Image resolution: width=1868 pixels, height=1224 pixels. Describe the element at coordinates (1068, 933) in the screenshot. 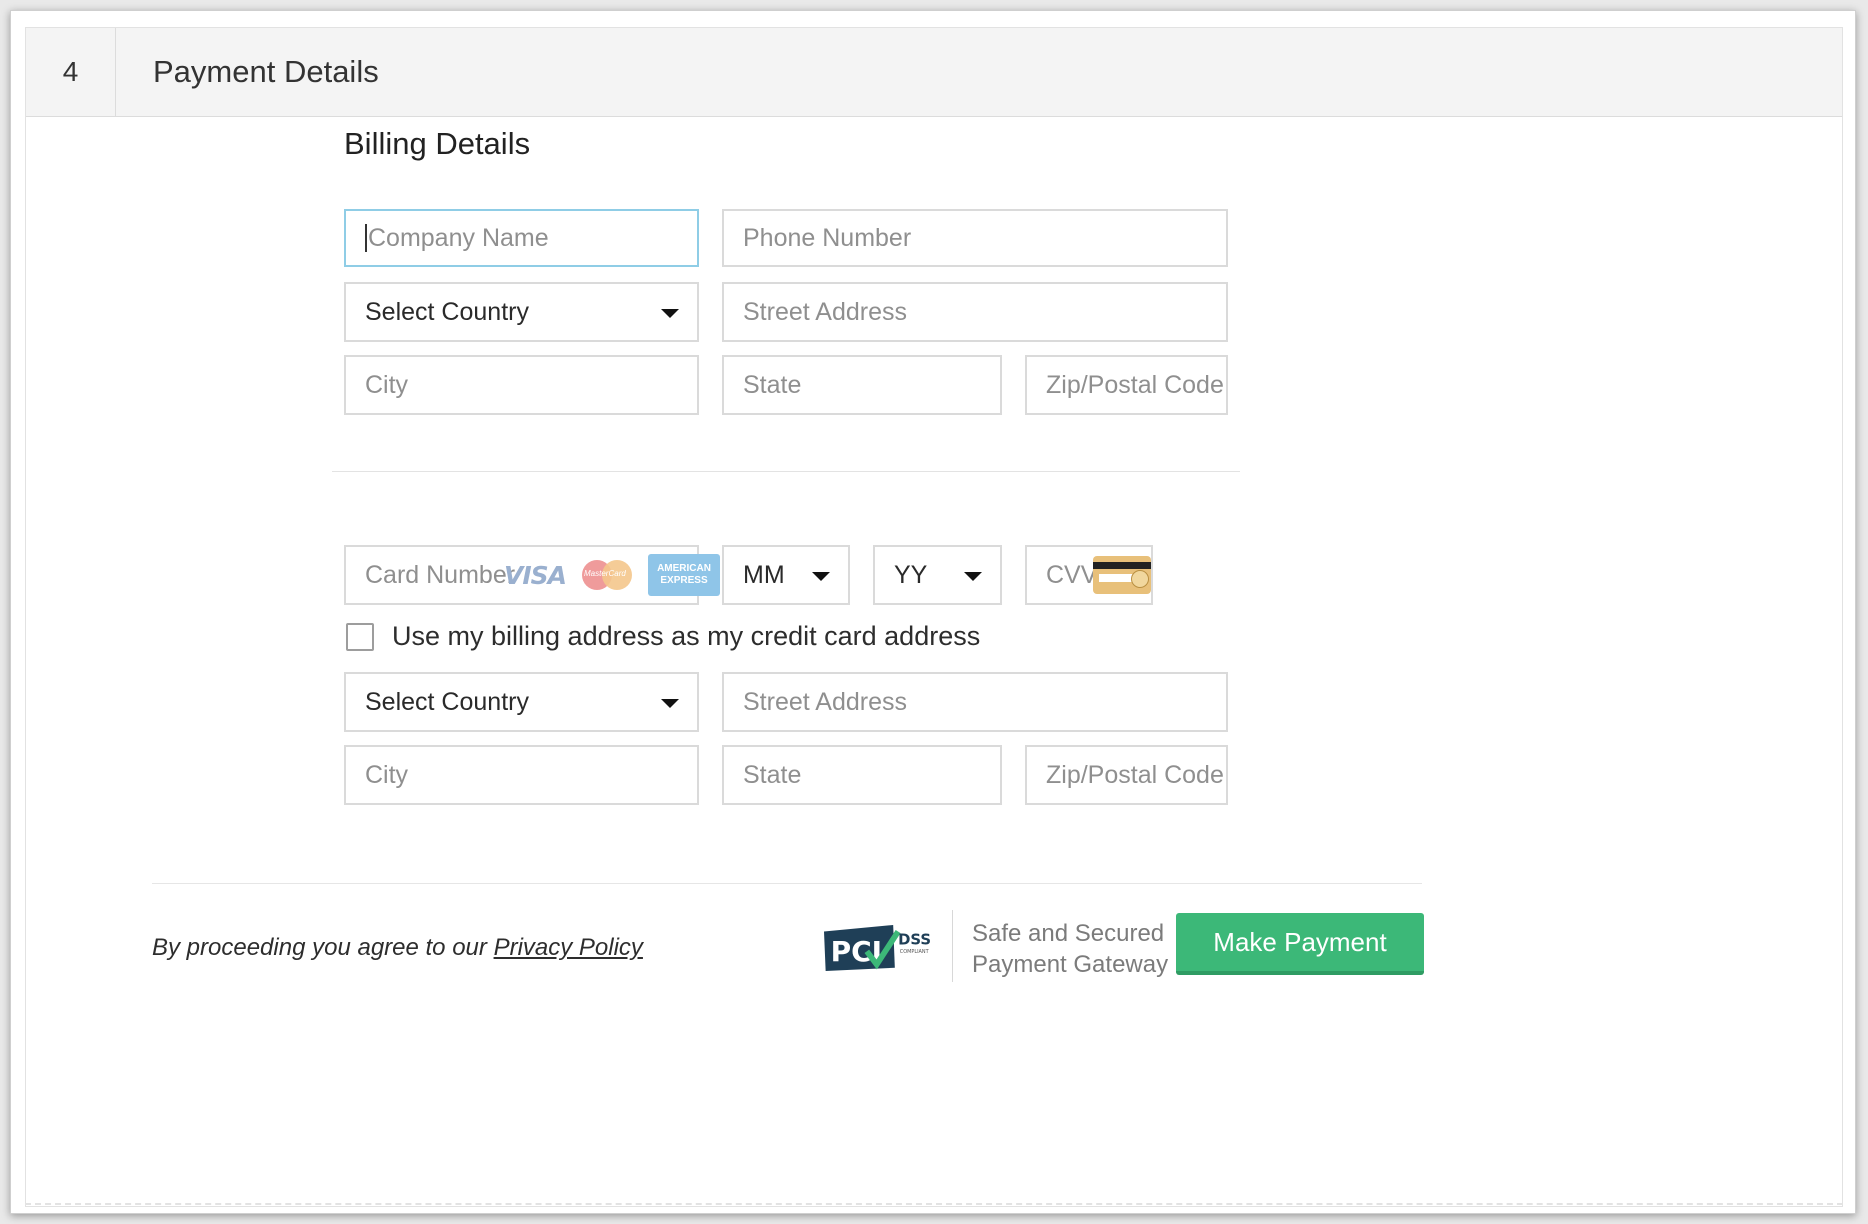

I see `secure-line-1: Safe and Secured` at that location.